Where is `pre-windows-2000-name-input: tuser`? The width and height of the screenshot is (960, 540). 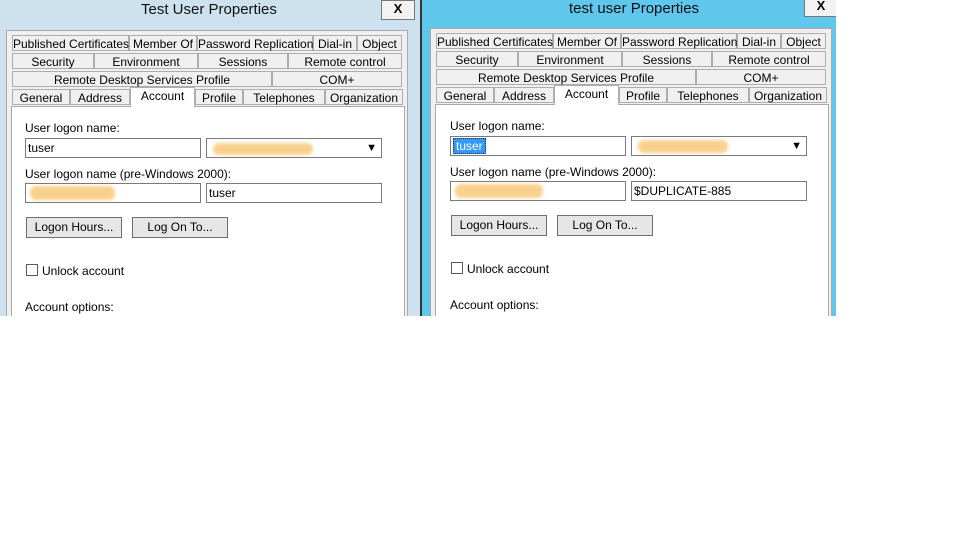 pre-windows-2000-name-input: tuser is located at coordinates (294, 193).